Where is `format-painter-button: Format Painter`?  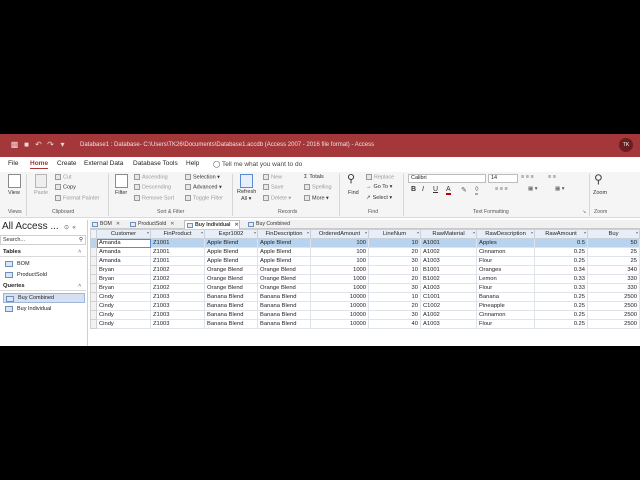 format-painter-button: Format Painter is located at coordinates (77, 198).